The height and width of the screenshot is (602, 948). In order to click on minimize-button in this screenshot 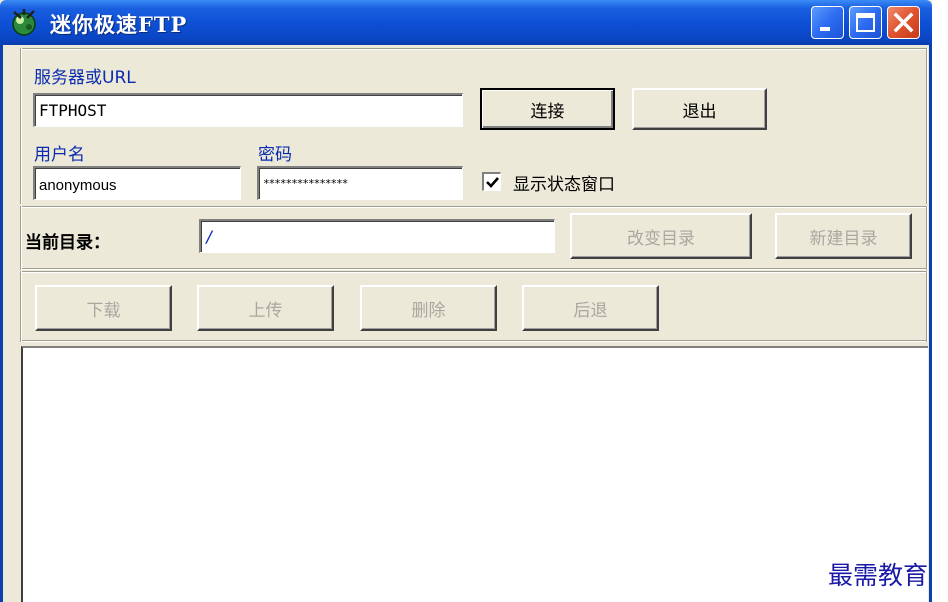, I will do `click(827, 22)`.